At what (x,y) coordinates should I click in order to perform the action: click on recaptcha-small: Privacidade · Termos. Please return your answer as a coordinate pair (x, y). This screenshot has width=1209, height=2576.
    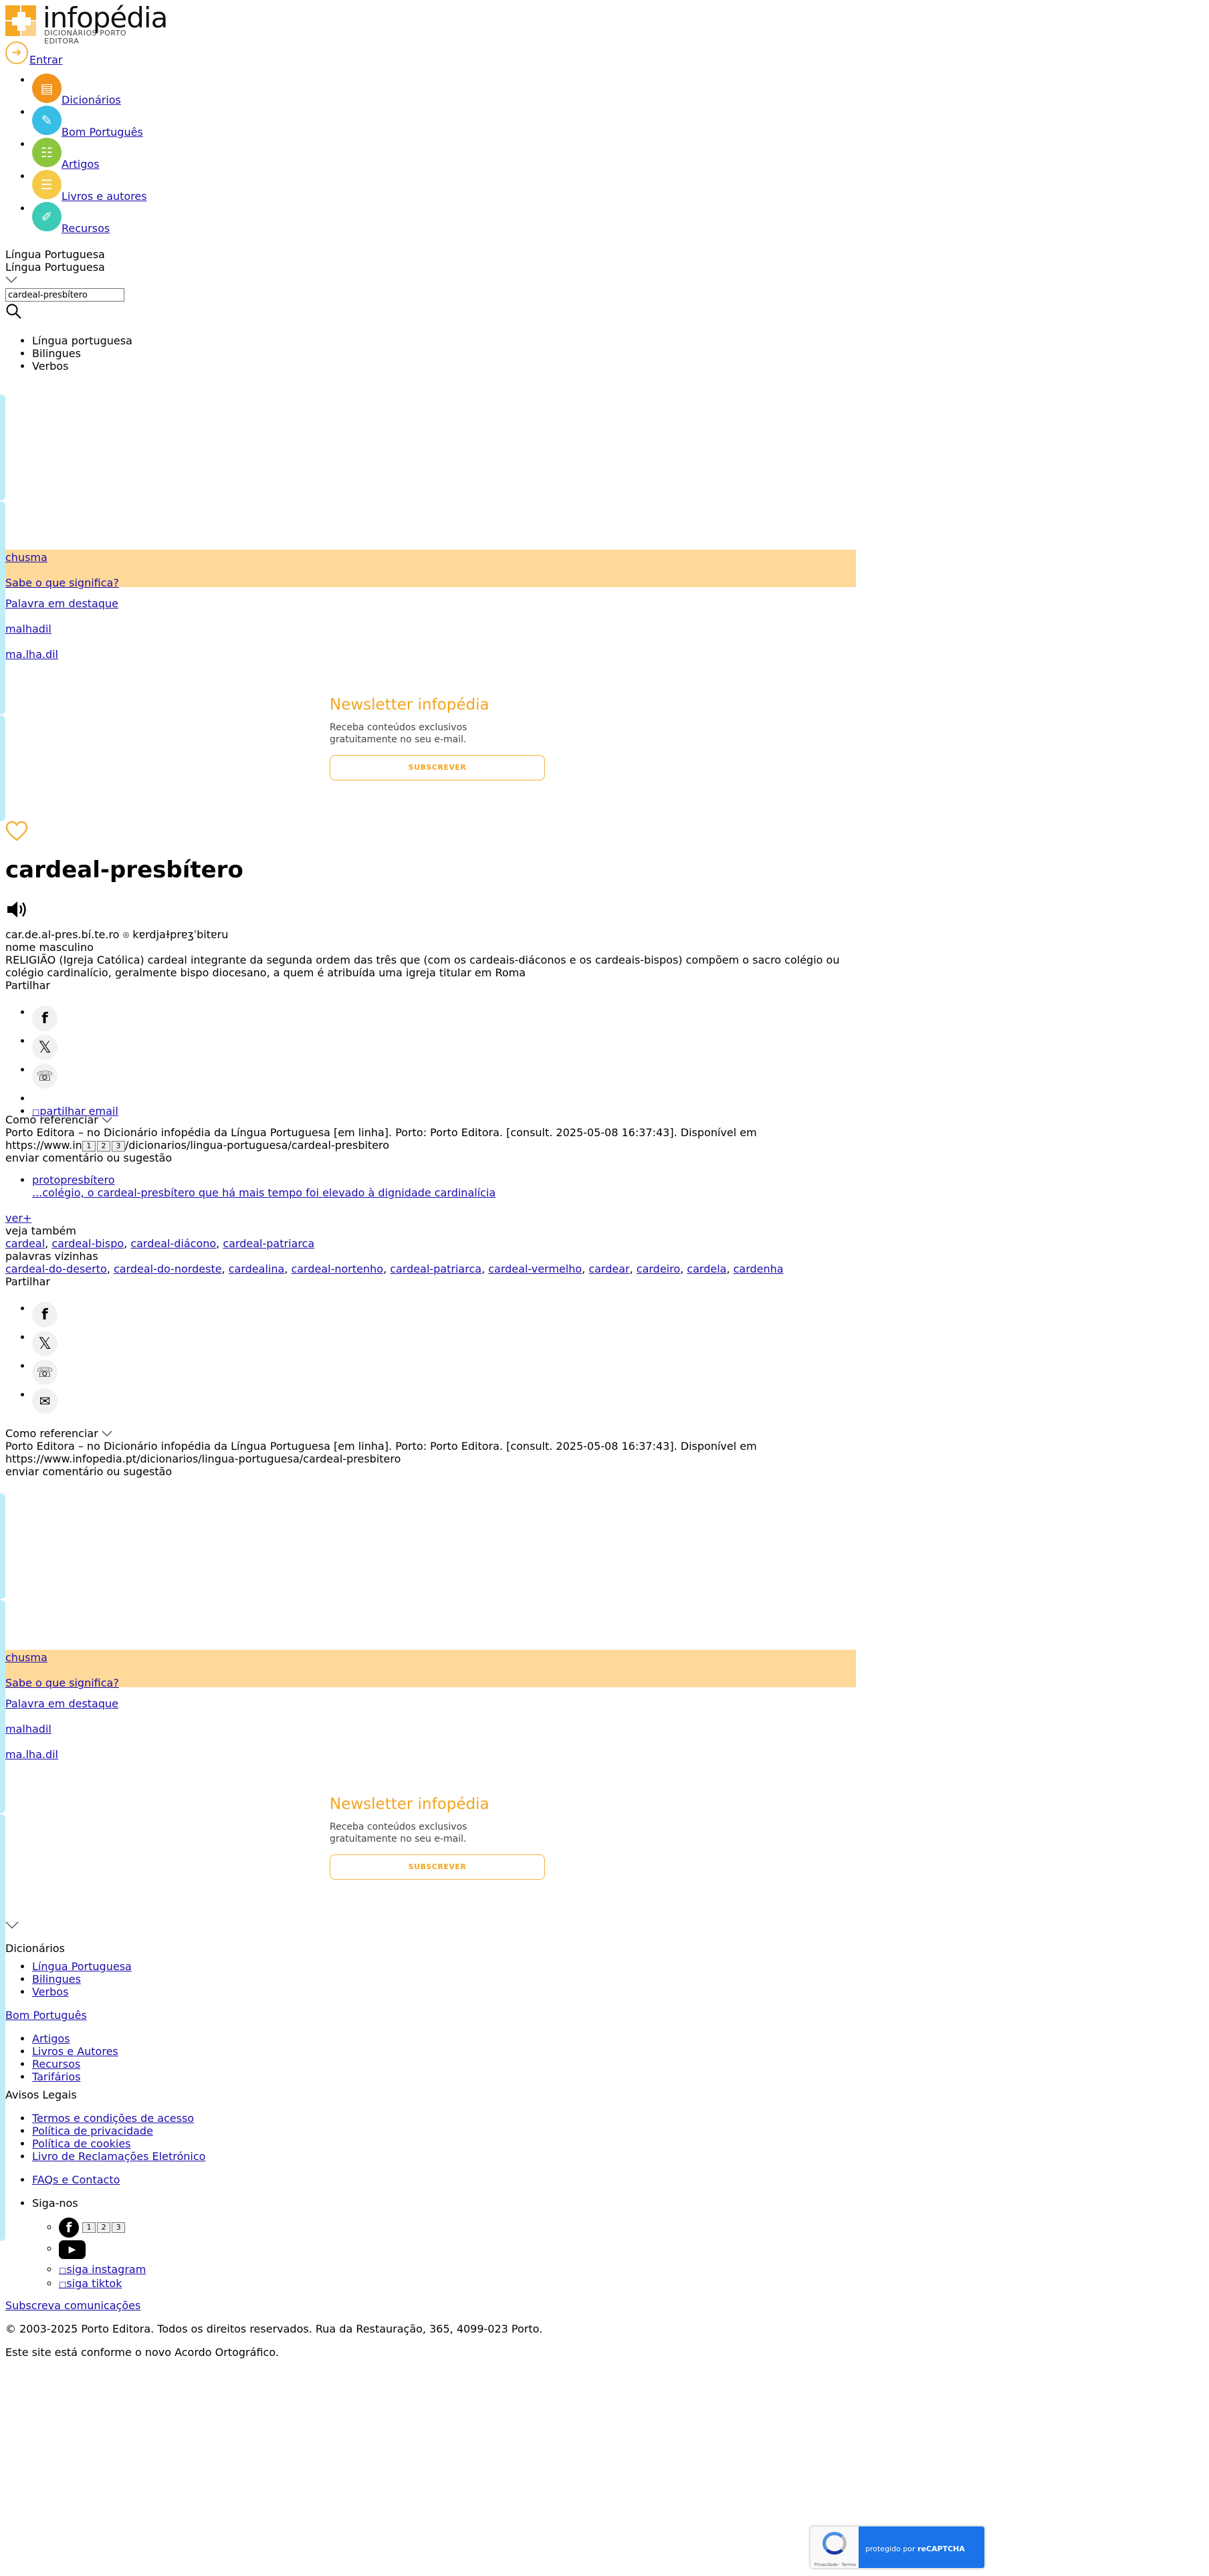
    Looking at the image, I should click on (835, 2563).